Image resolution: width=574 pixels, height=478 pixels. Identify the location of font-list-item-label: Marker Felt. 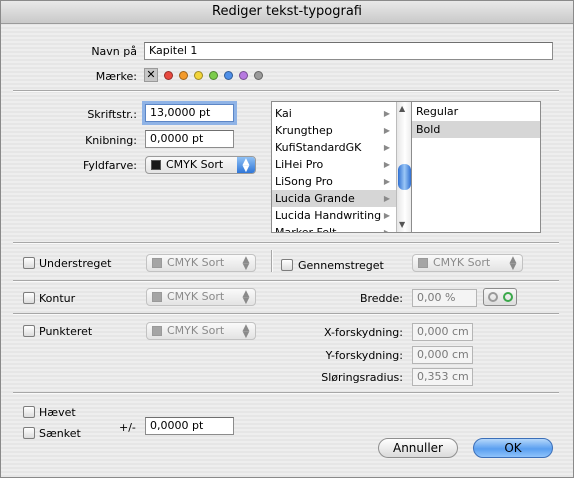
(306, 229).